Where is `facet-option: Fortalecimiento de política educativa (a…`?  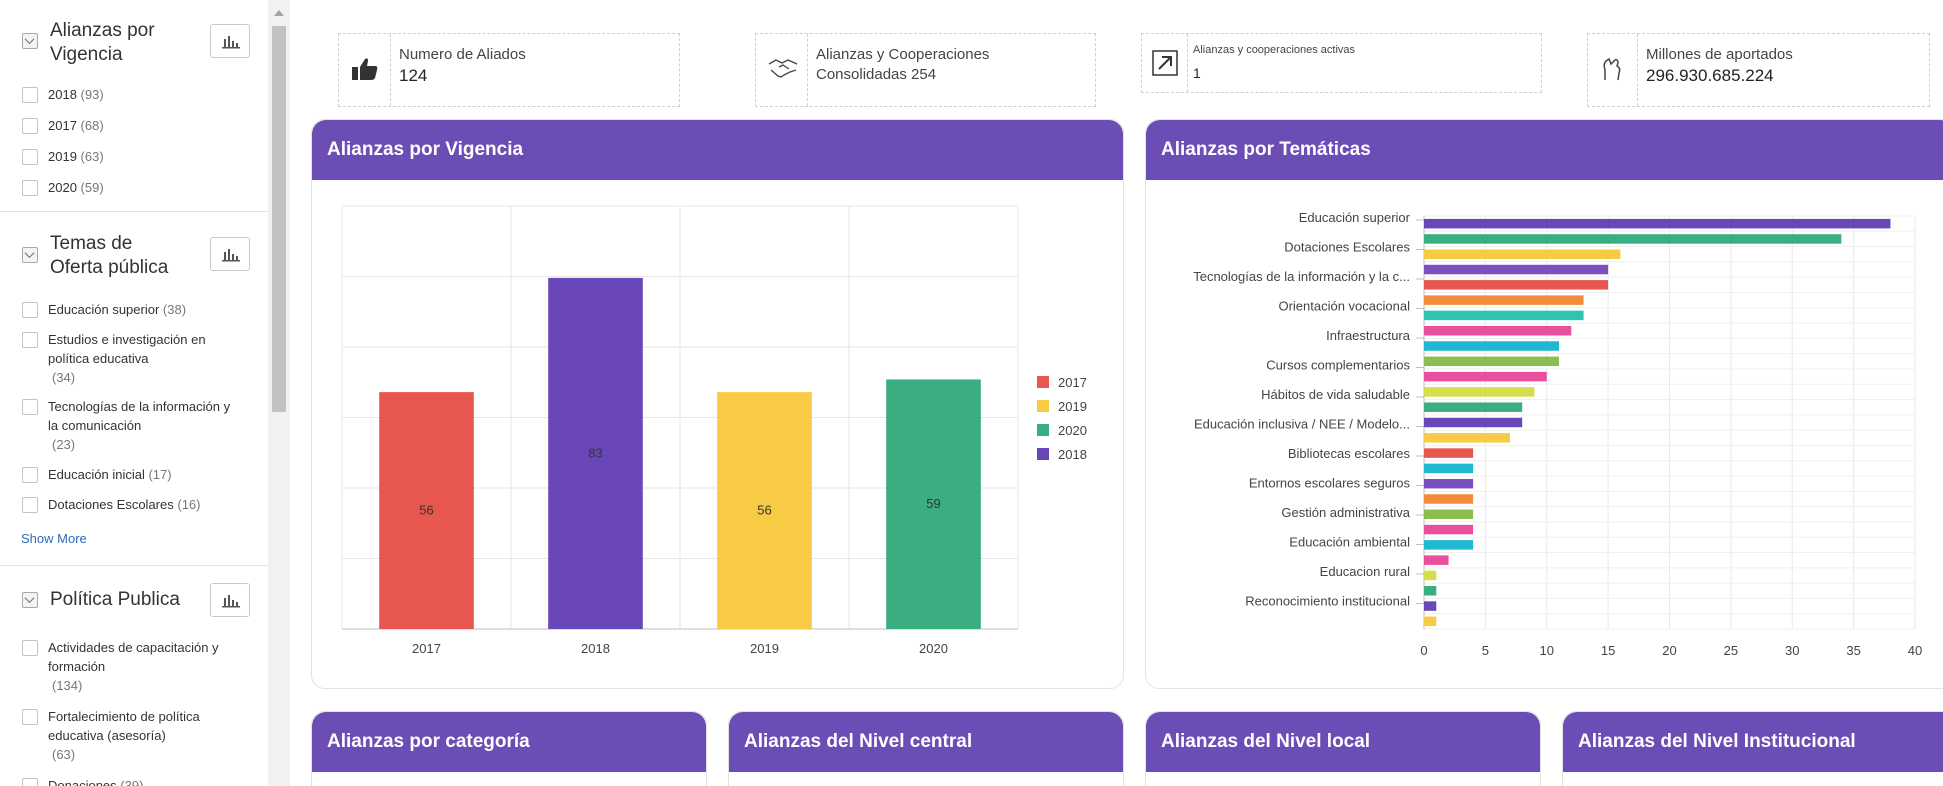
facet-option: Fortalecimiento de política educativa (a… is located at coordinates (120, 735).